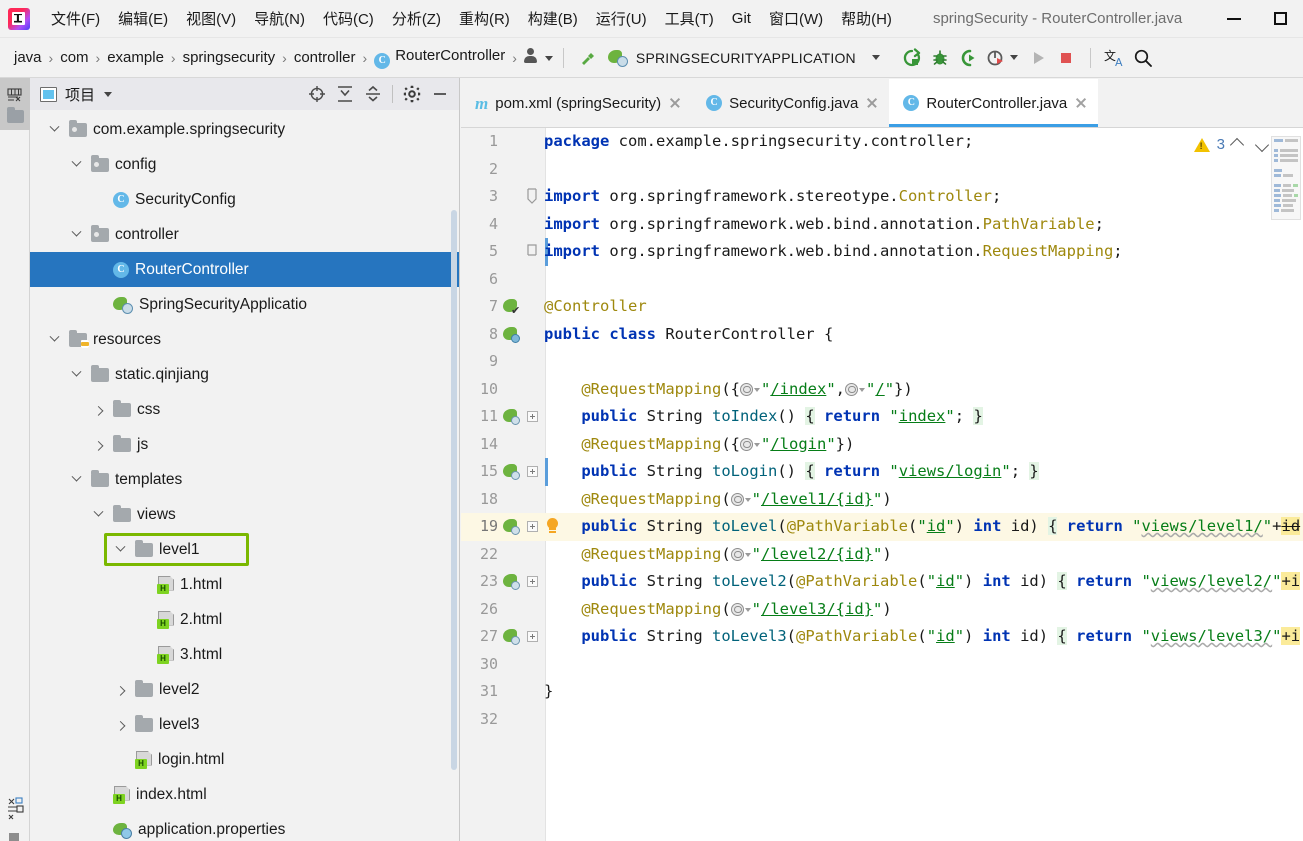 Image resolution: width=1303 pixels, height=841 pixels. I want to click on hide-panel-button, so click(440, 94).